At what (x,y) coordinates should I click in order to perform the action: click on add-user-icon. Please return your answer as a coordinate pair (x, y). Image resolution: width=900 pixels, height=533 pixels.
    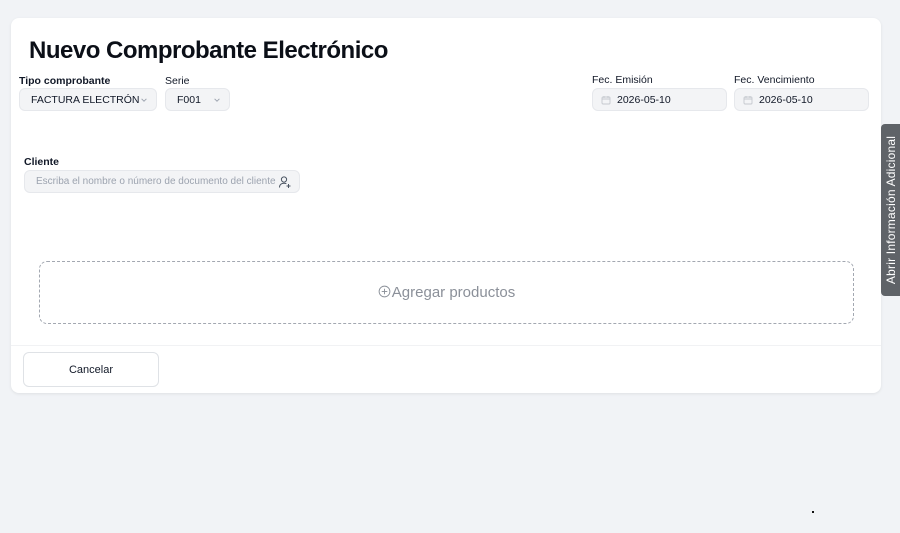
    Looking at the image, I should click on (285, 182).